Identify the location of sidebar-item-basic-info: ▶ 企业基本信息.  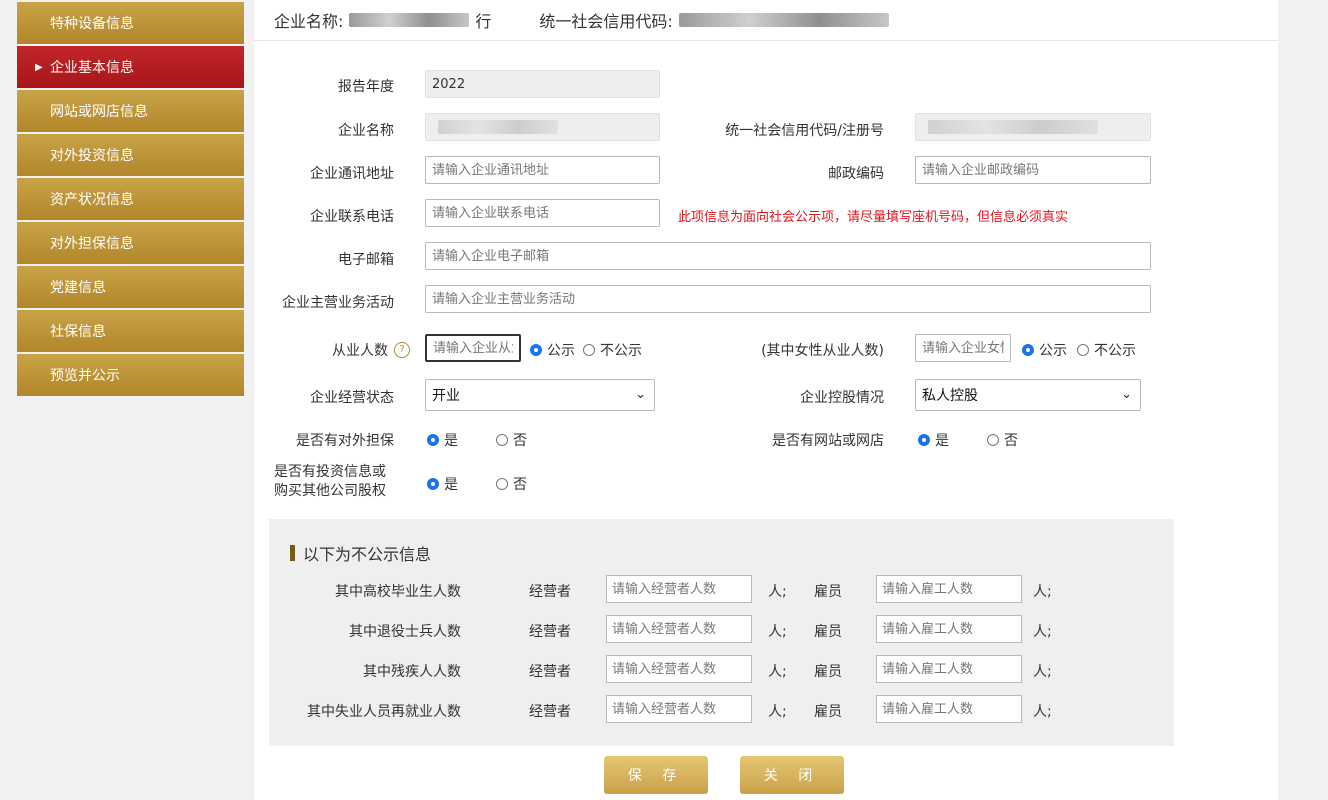
(130, 67).